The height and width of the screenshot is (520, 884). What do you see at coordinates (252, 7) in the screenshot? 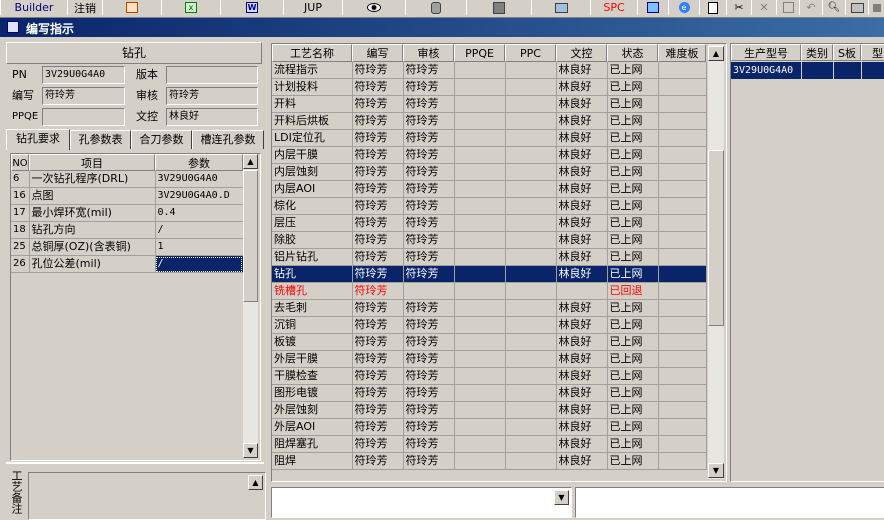
I see `word-icon: W` at bounding box center [252, 7].